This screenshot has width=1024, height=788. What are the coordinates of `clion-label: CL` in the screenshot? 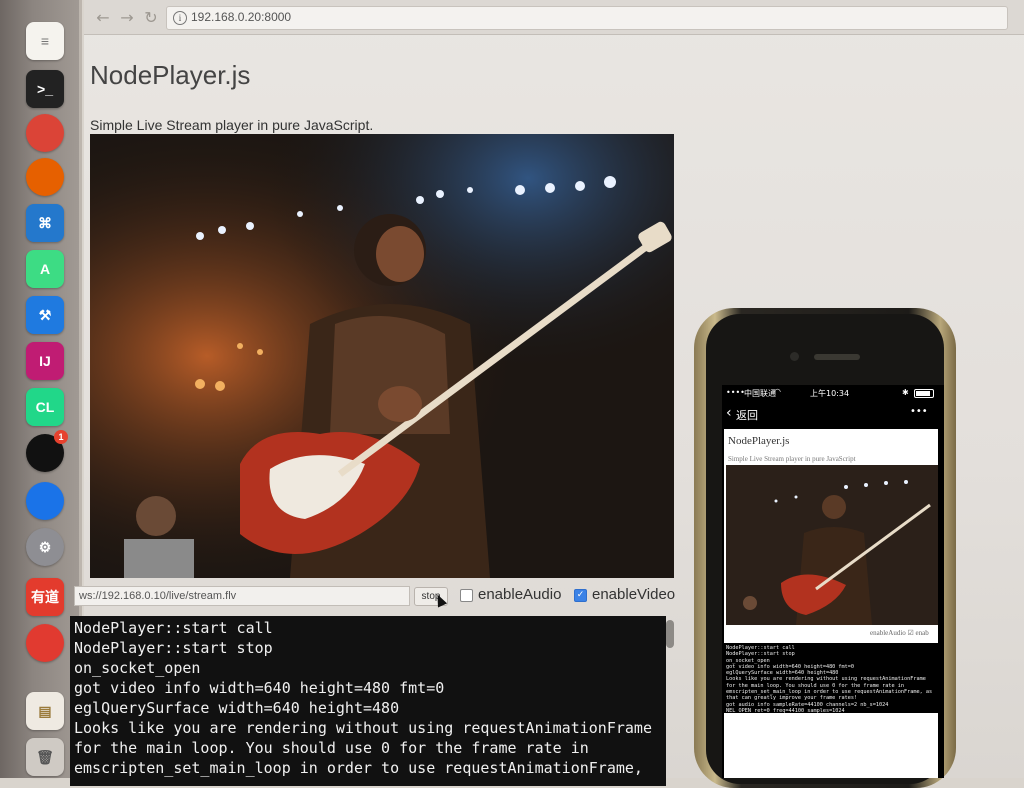 It's located at (45, 407).